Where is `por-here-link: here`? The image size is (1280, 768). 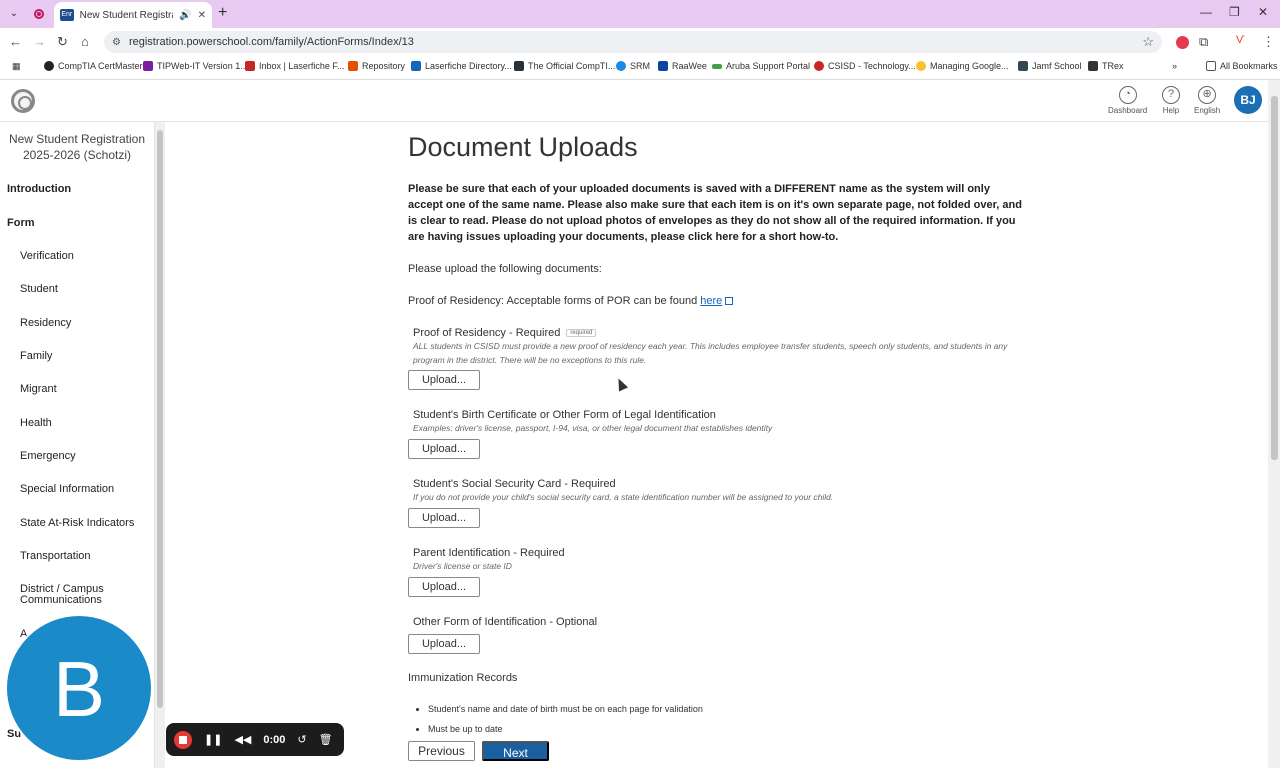
por-here-link: here is located at coordinates (711, 301).